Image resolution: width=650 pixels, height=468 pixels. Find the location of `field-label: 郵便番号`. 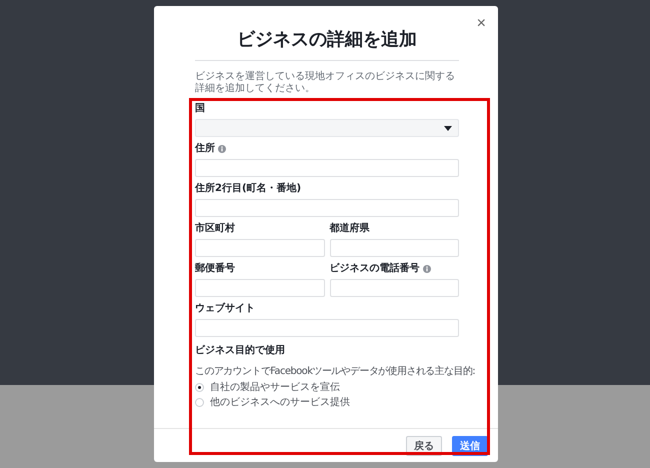

field-label: 郵便番号 is located at coordinates (215, 269).